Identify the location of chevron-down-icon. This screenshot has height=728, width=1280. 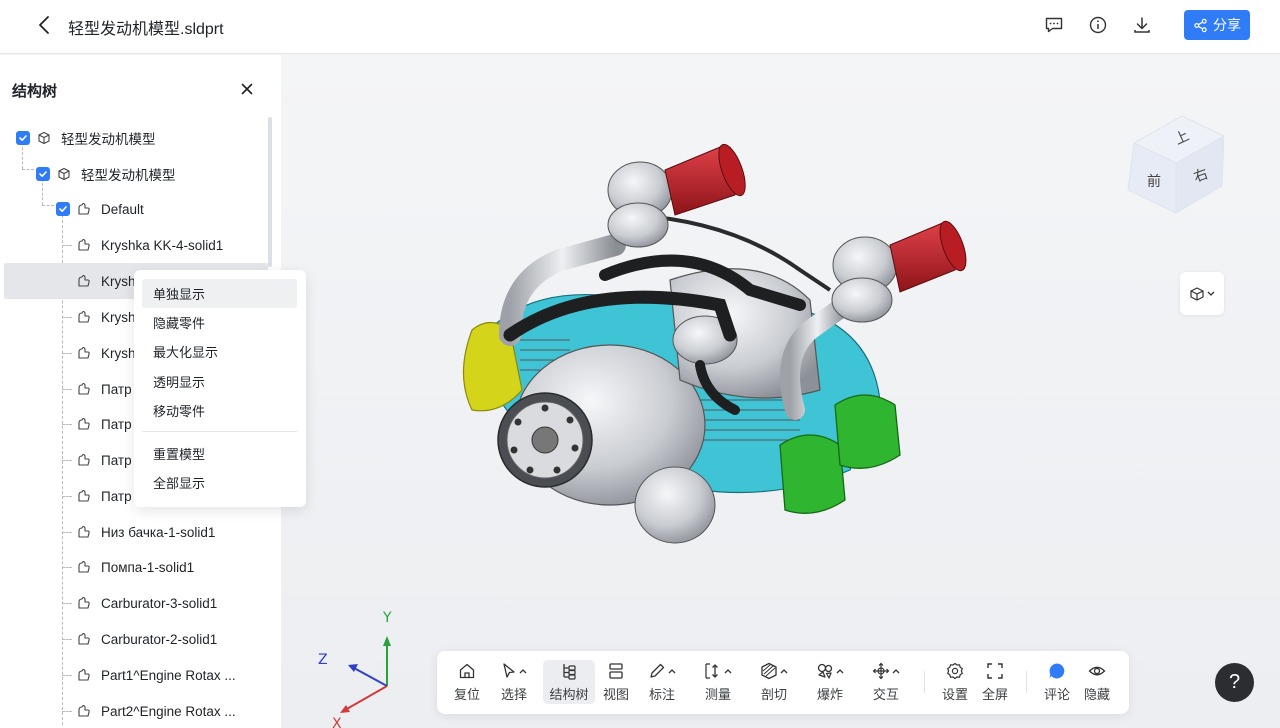
(1210, 293).